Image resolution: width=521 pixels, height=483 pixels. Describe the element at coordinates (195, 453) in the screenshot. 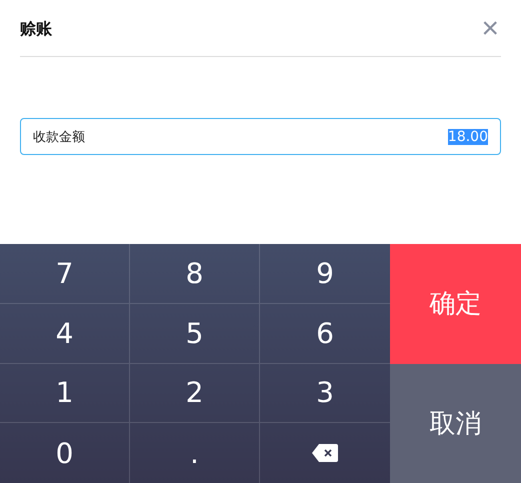

I see `keypad-key: .` at that location.